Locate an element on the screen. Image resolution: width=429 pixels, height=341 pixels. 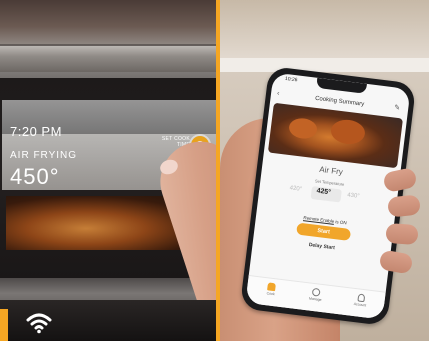
delay-start-button: Delay Start is located at coordinates (322, 246).